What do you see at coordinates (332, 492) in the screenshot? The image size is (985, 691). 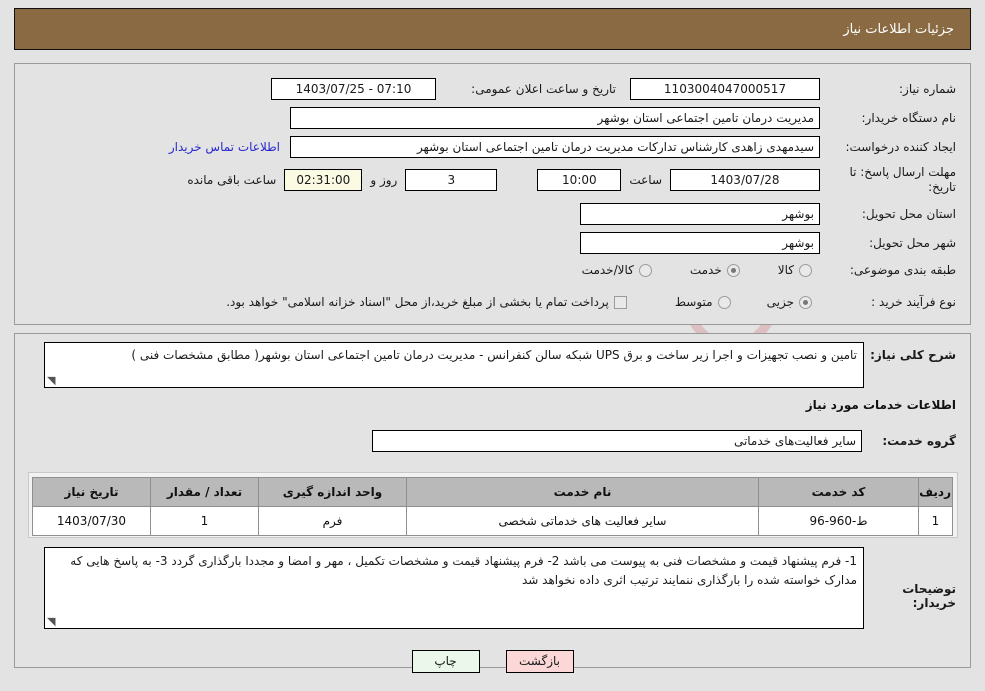 I see `th-unit: واحد اندازه گیری` at bounding box center [332, 492].